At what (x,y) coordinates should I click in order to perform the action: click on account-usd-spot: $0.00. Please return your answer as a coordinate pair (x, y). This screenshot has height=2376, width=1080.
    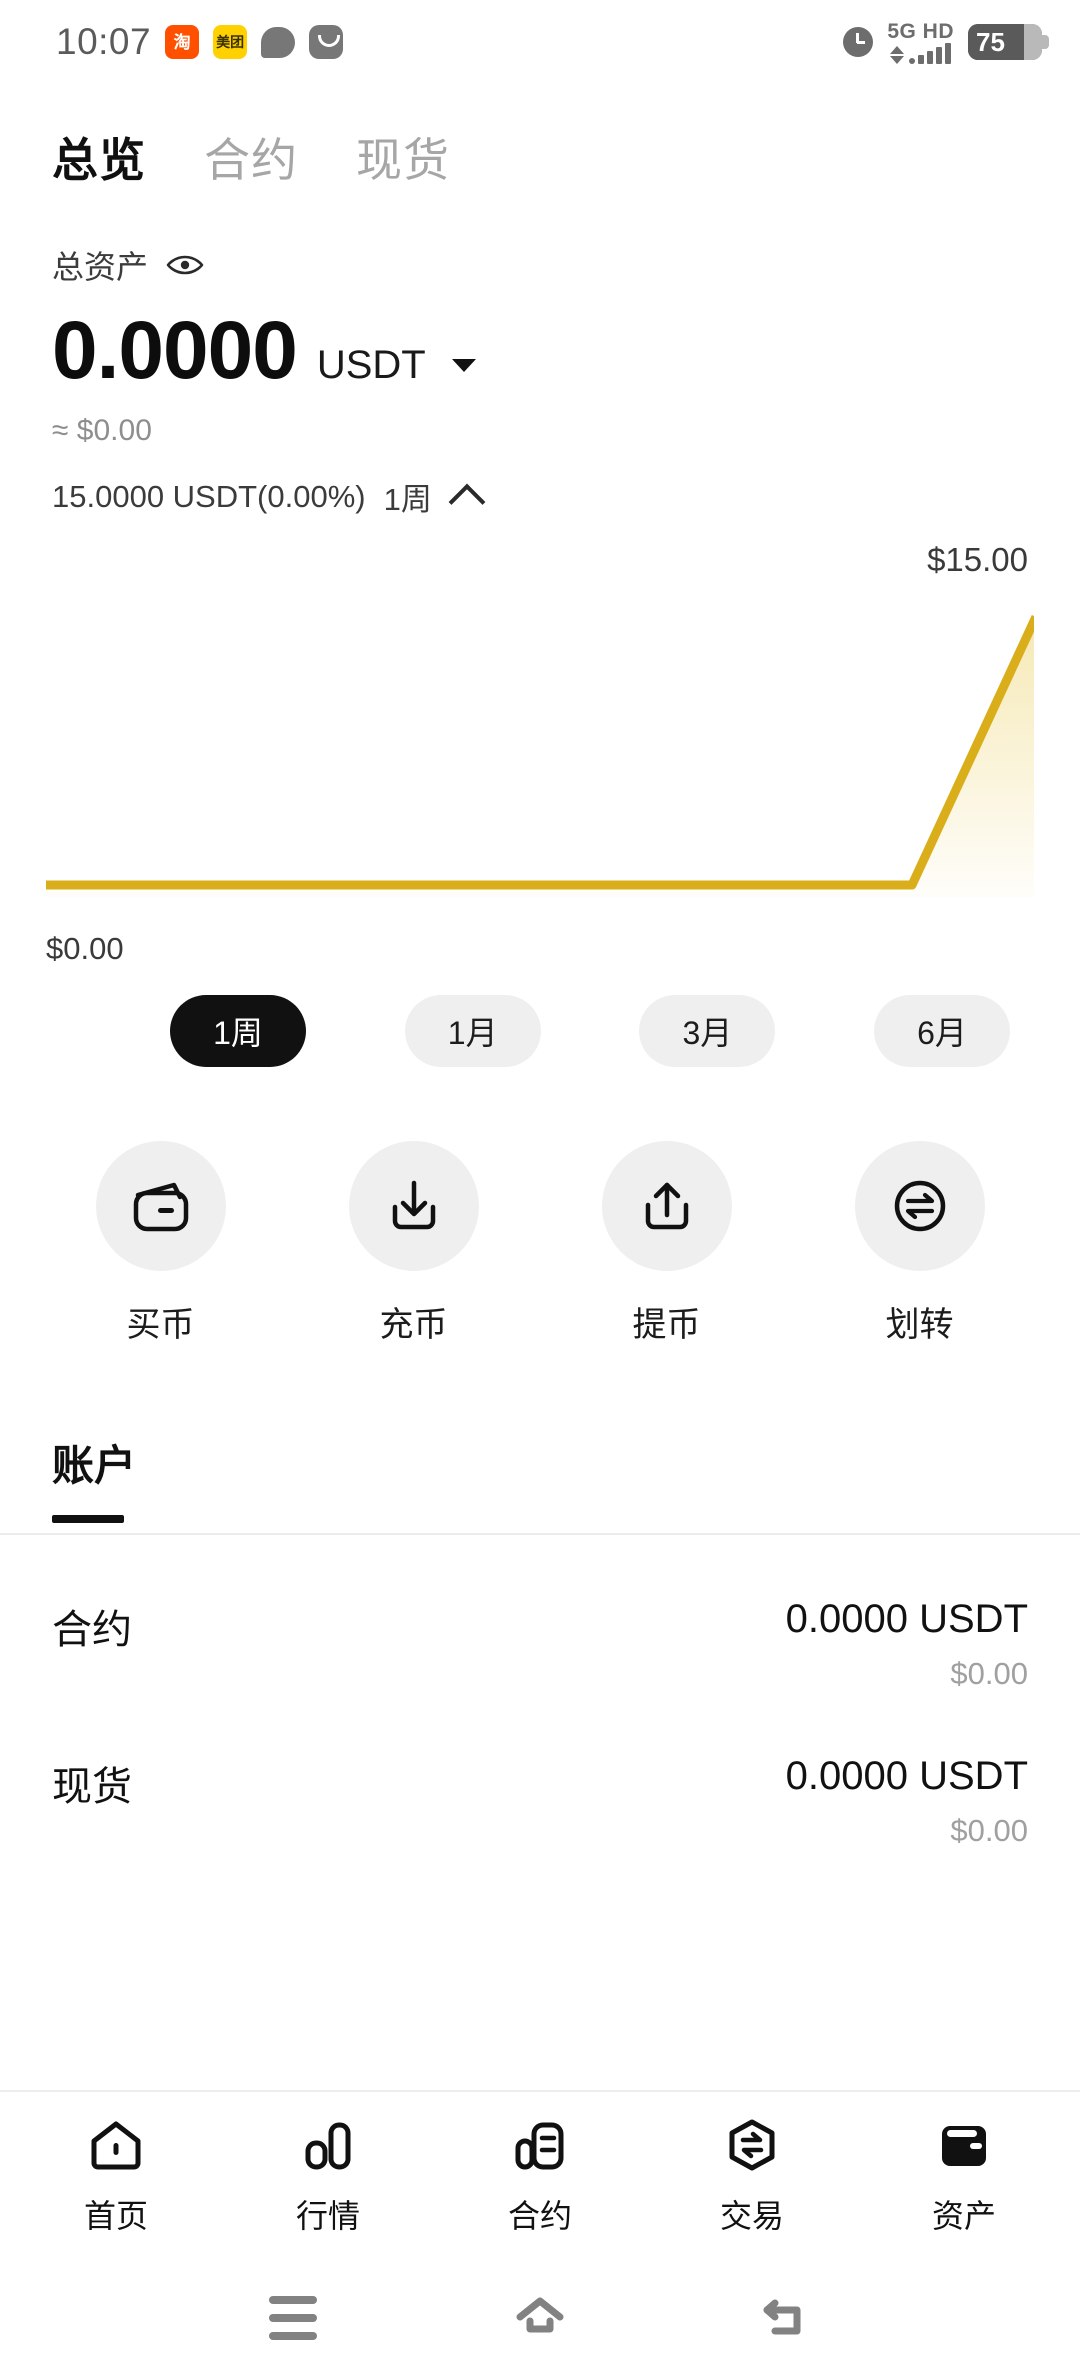
    Looking at the image, I should click on (989, 1830).